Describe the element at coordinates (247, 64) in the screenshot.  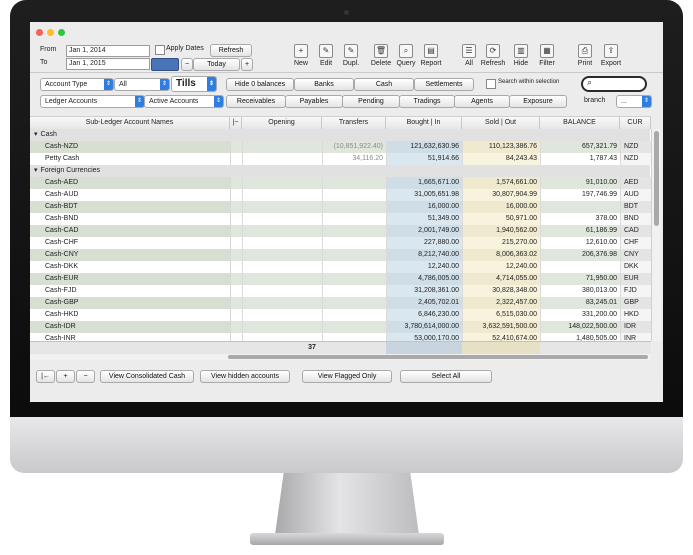
I see `next-period-button: +` at that location.